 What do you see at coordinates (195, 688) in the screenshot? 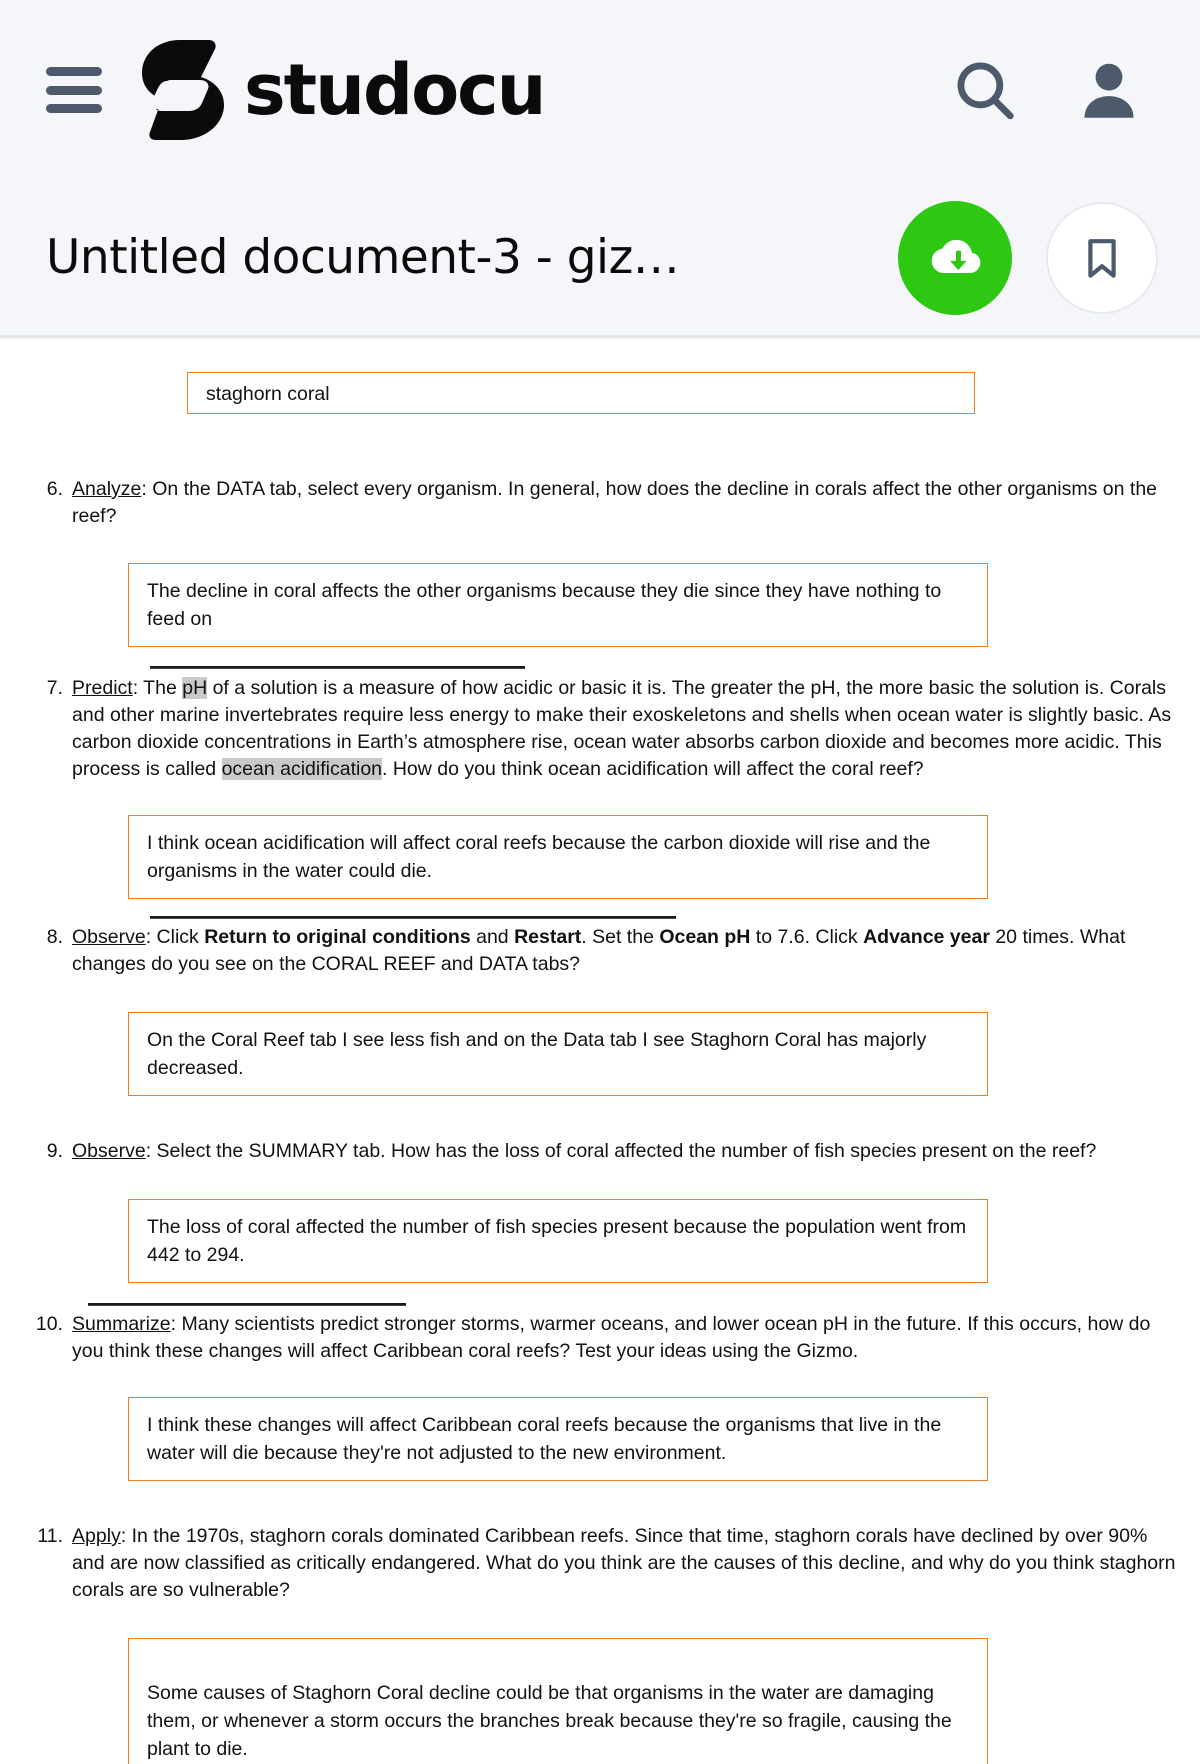
I see `highlight-ph: pH` at bounding box center [195, 688].